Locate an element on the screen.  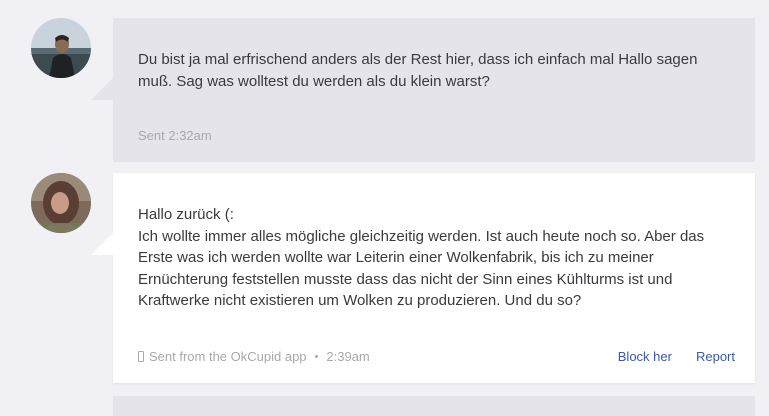
sent-time: 2:39am is located at coordinates (348, 356).